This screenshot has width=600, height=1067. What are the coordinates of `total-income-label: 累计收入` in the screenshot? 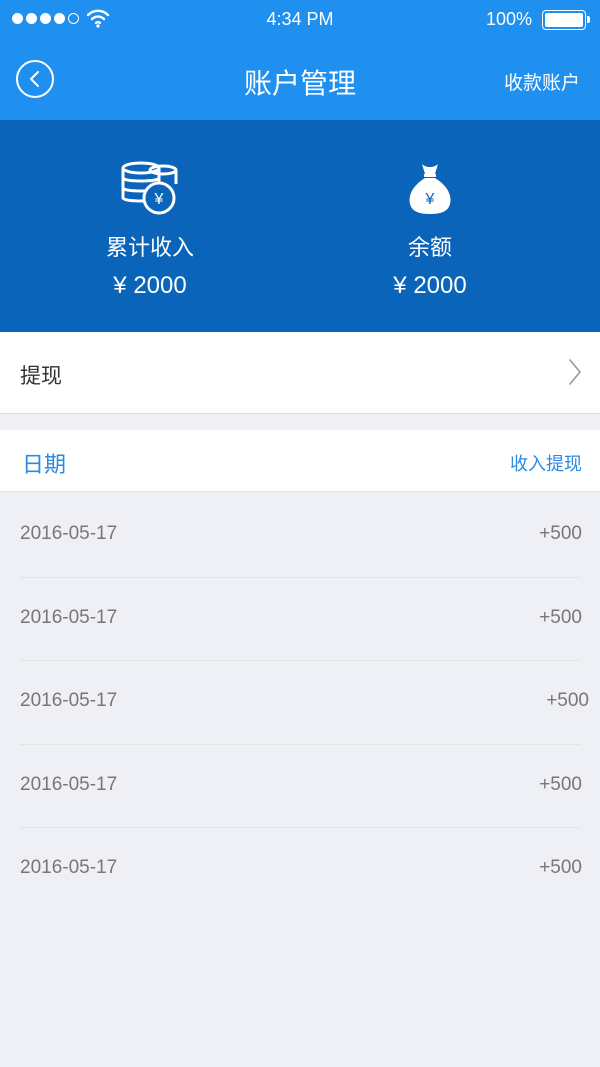 It's located at (149, 248).